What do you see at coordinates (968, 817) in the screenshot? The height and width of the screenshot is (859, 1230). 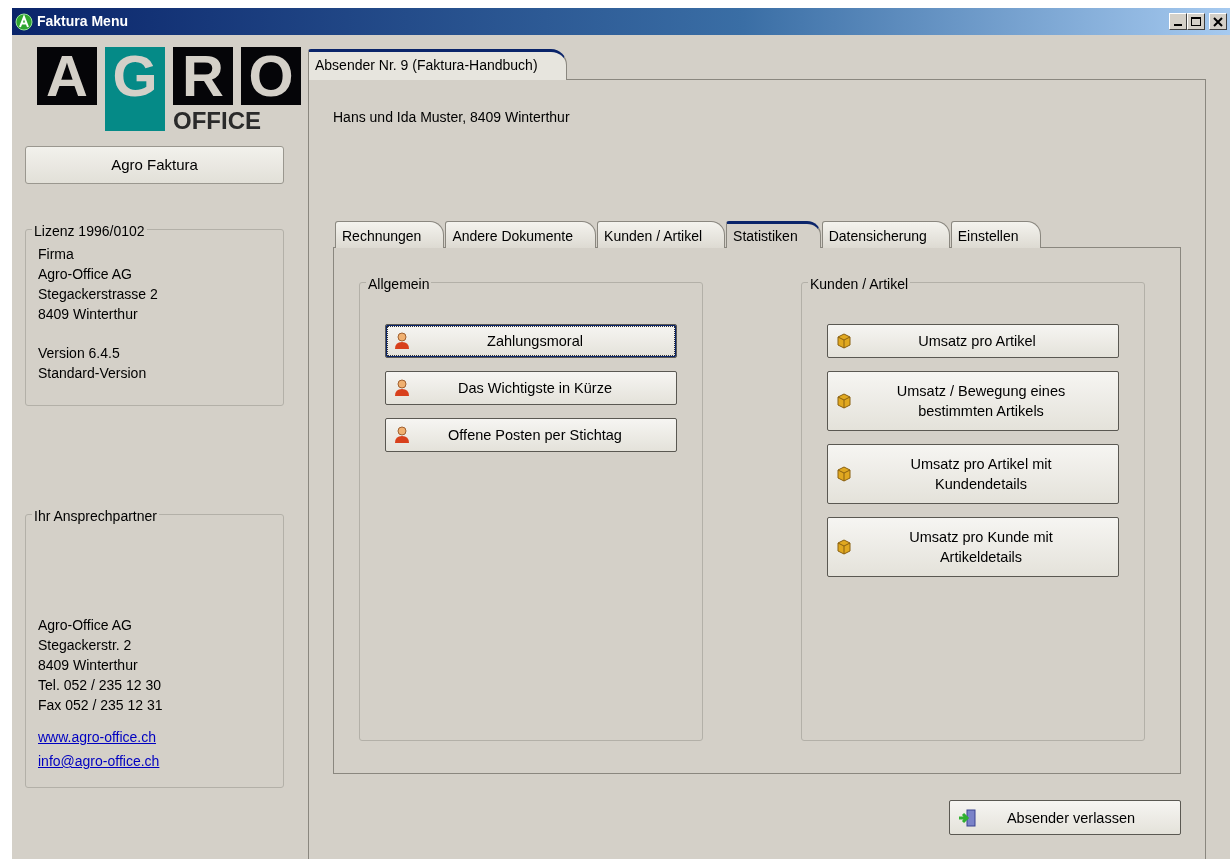 I see `exit-door-icon` at bounding box center [968, 817].